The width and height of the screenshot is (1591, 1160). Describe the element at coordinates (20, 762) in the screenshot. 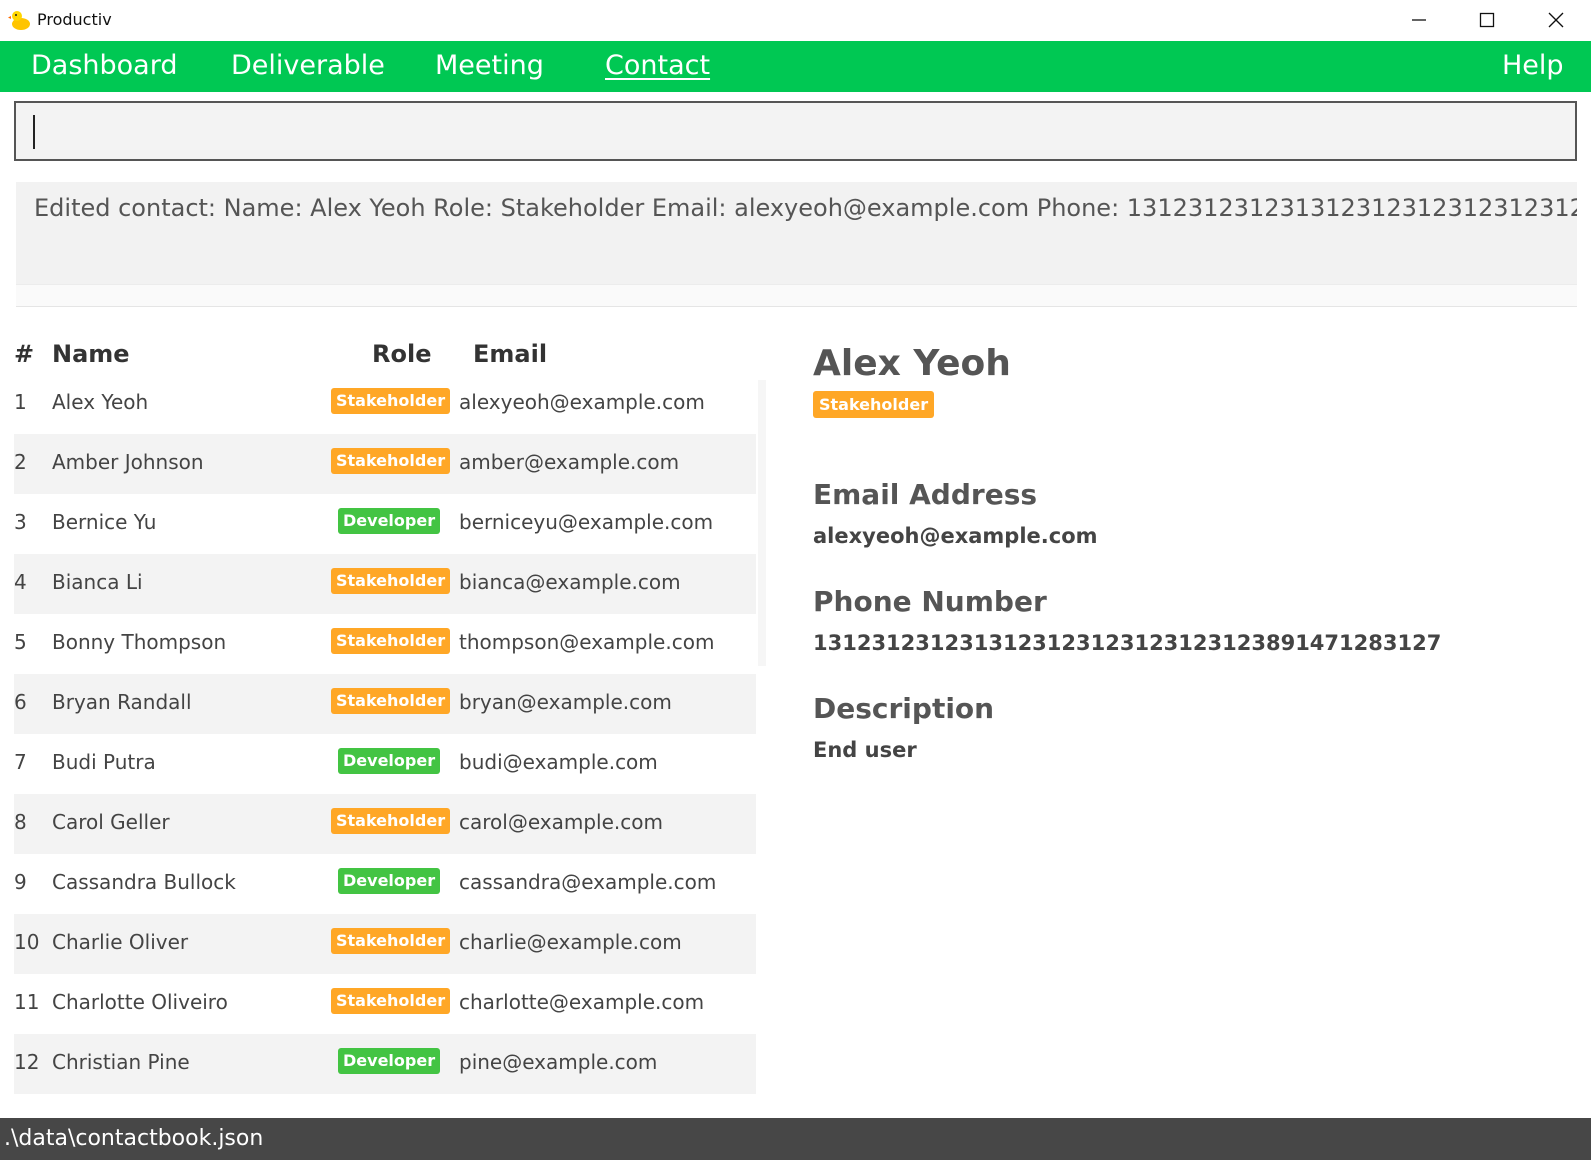

I see `contact-index: 7` at that location.